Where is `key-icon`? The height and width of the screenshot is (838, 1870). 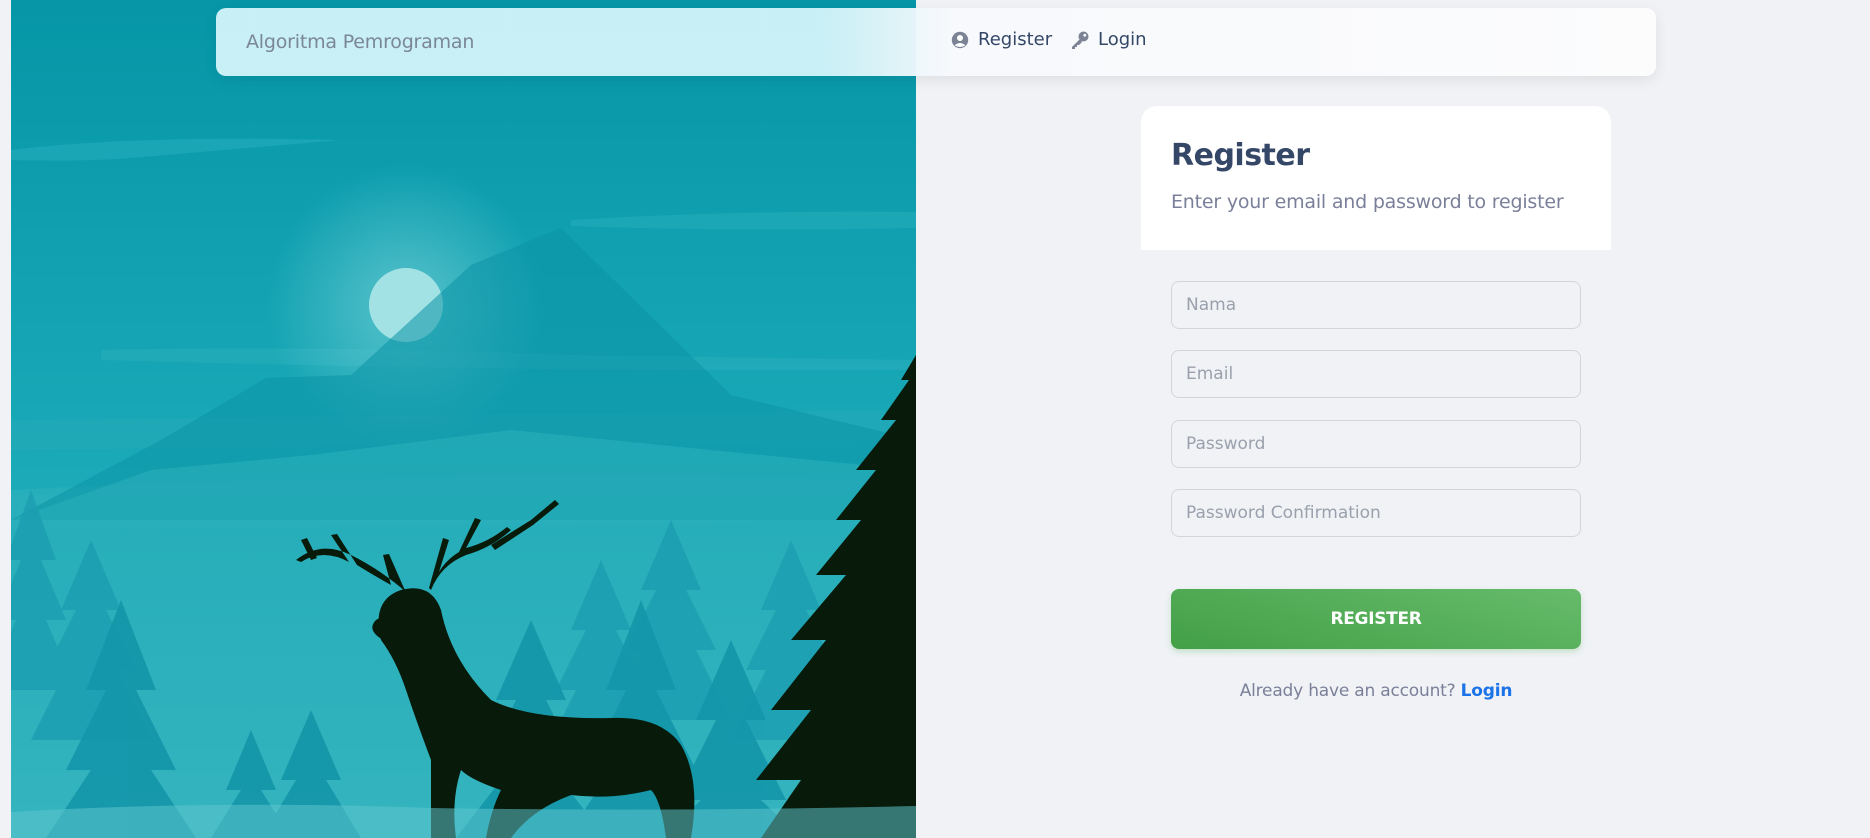 key-icon is located at coordinates (1080, 40).